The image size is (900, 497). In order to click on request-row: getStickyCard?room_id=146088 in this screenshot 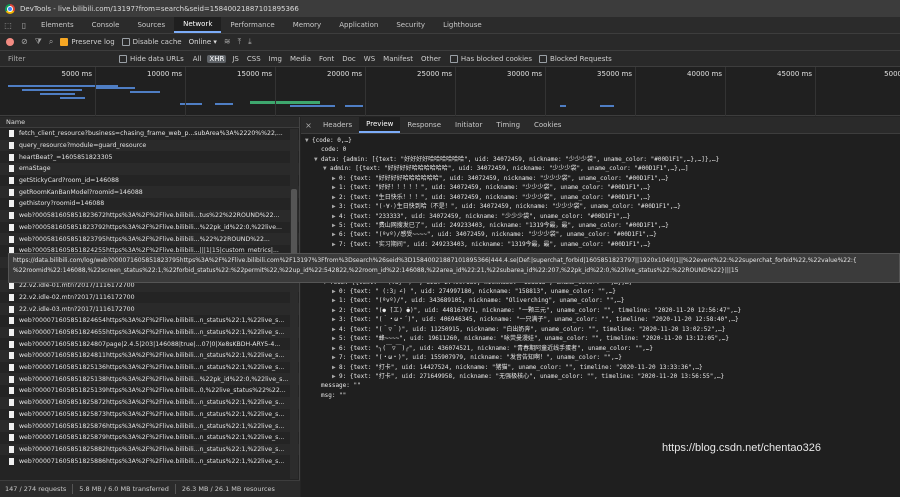, I will do `click(149, 181)`.